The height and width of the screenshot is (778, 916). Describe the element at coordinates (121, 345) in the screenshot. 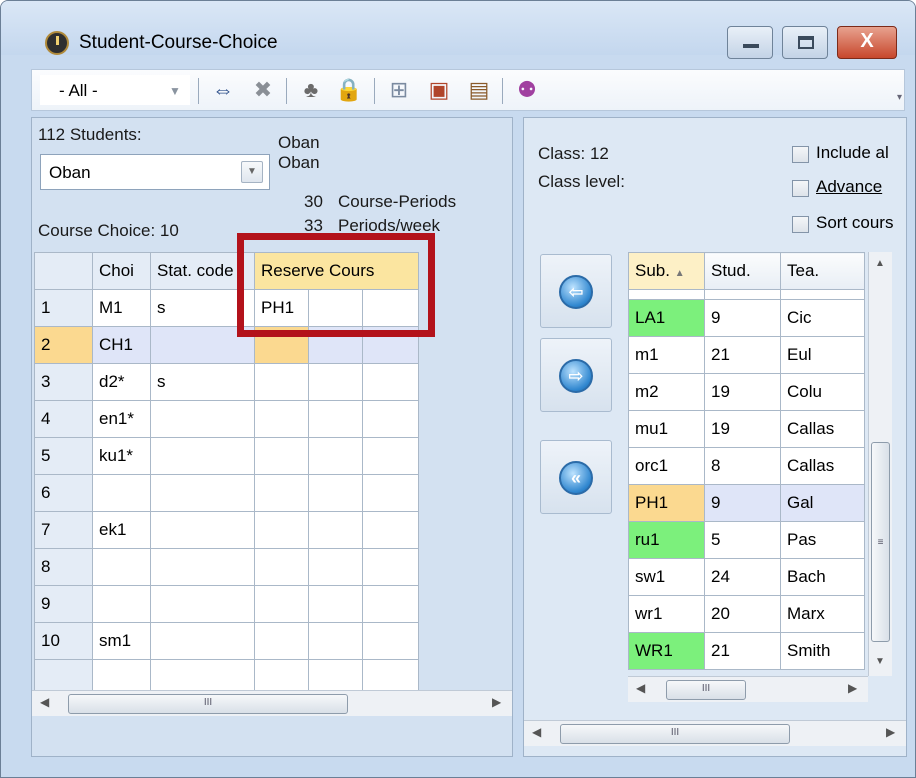

I see `choice-cell: CH1` at that location.